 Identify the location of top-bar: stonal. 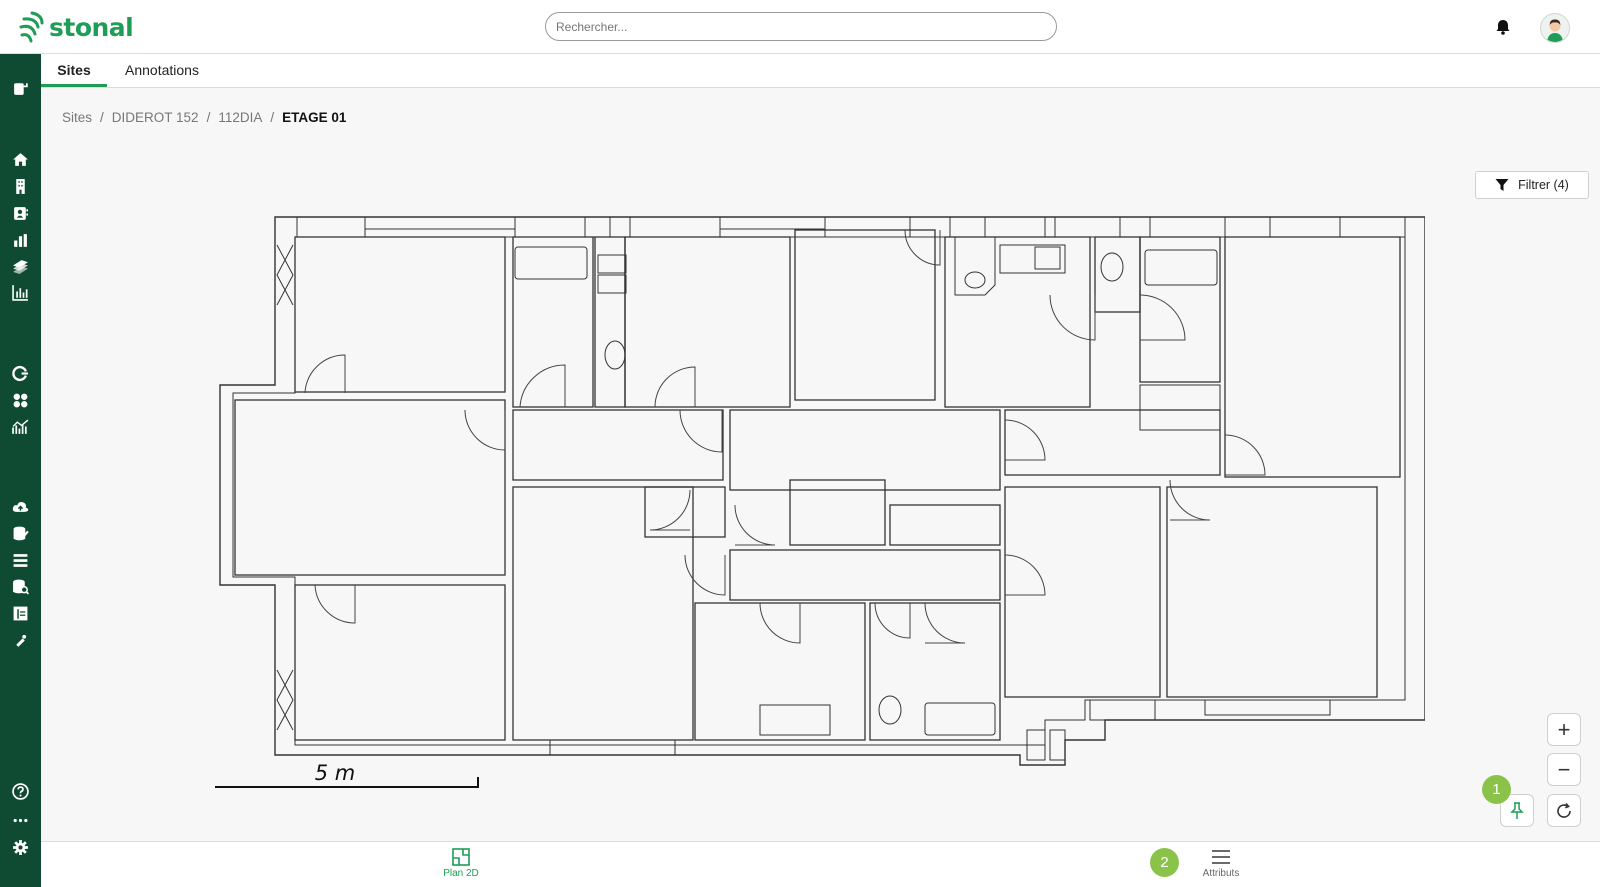
(800, 27).